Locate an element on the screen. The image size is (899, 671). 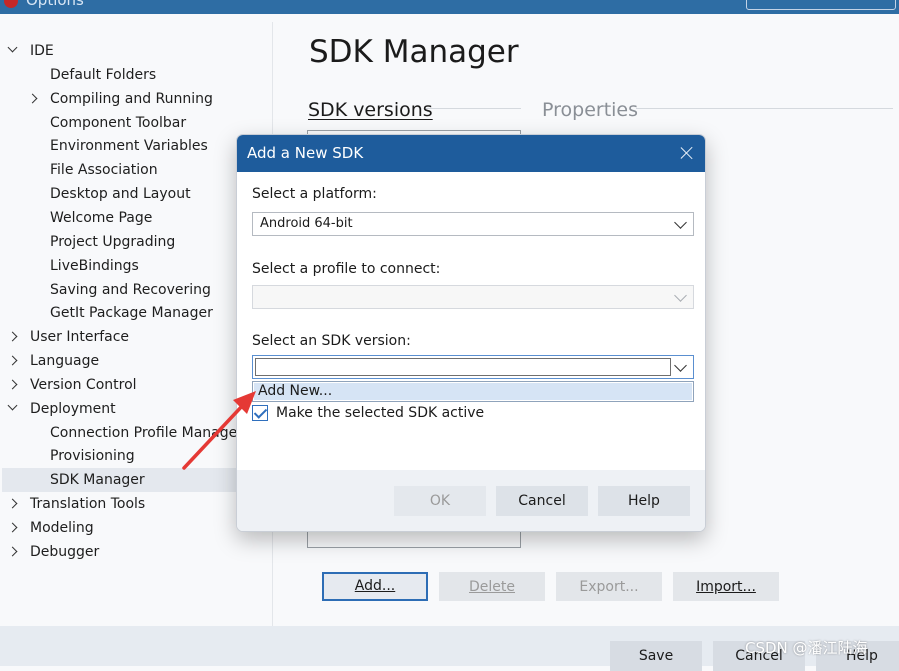
tree-item-label: Compiling and Running is located at coordinates (131, 98).